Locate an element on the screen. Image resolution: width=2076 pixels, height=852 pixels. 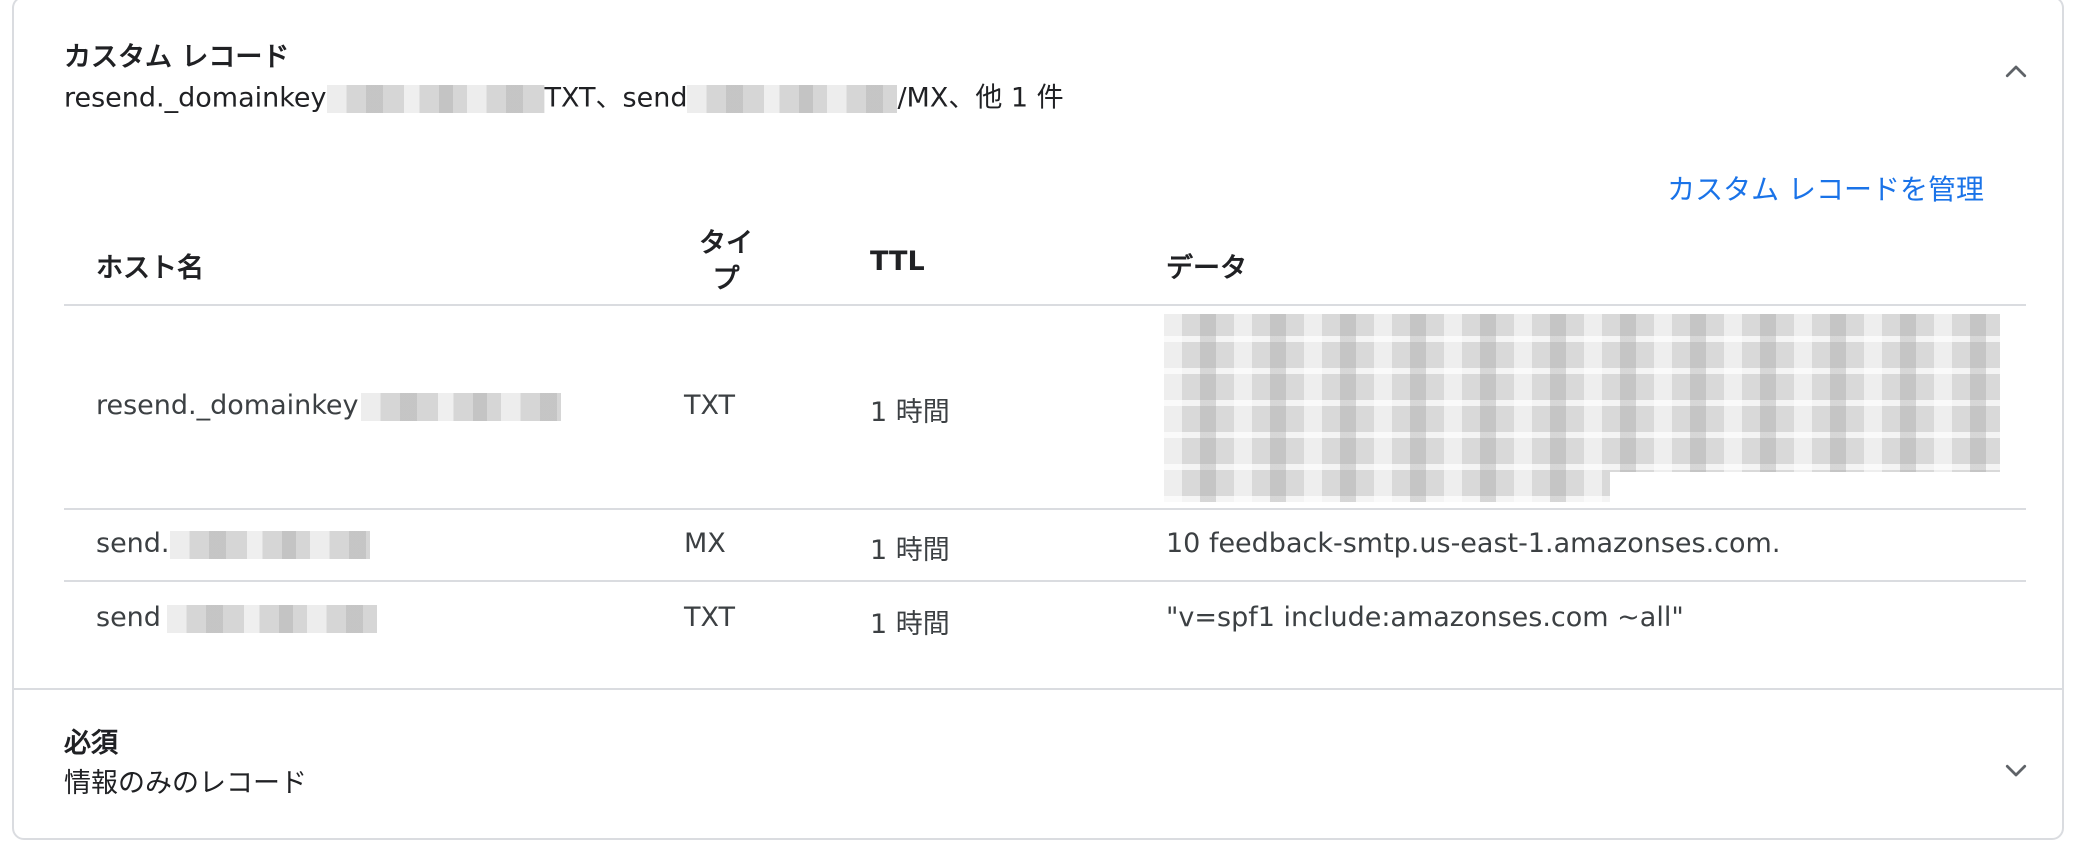
custom-records-summary: resend._domainkey TXT、send/MX、他 1 件 is located at coordinates (564, 98).